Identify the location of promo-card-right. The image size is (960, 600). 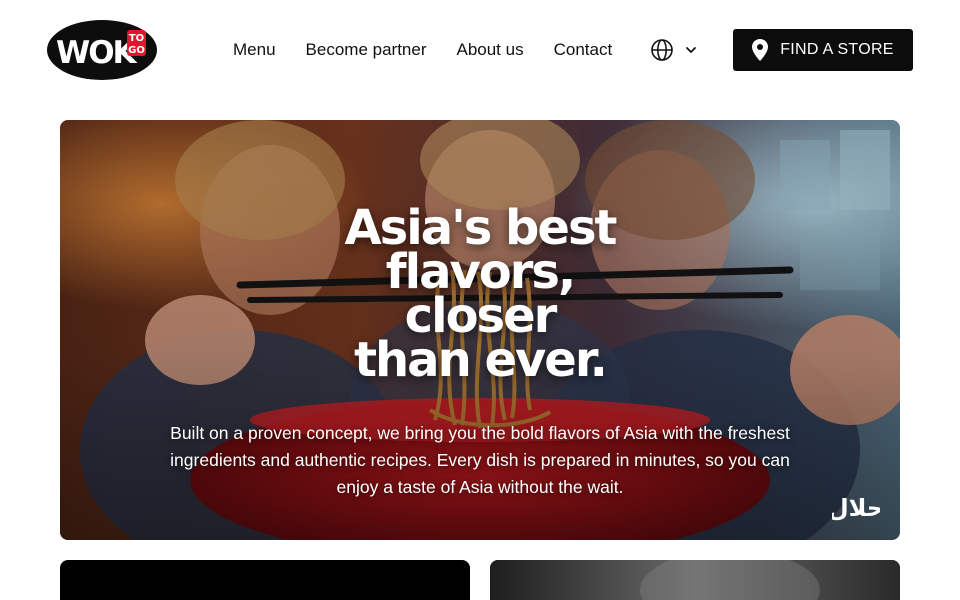
(695, 580).